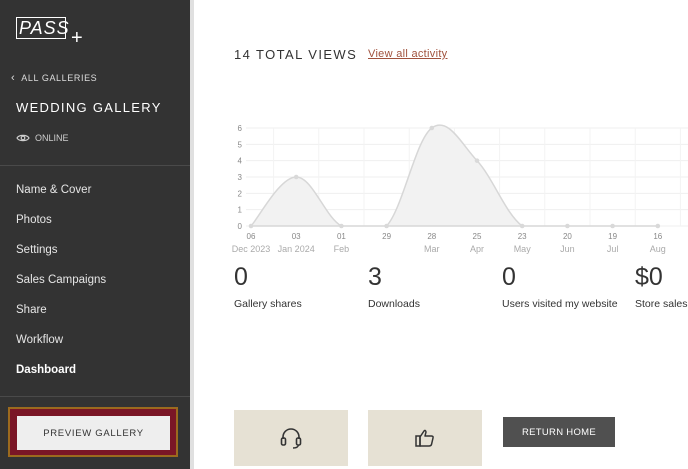  What do you see at coordinates (251, 249) in the screenshot?
I see `x-tick-month: Dec 2023` at bounding box center [251, 249].